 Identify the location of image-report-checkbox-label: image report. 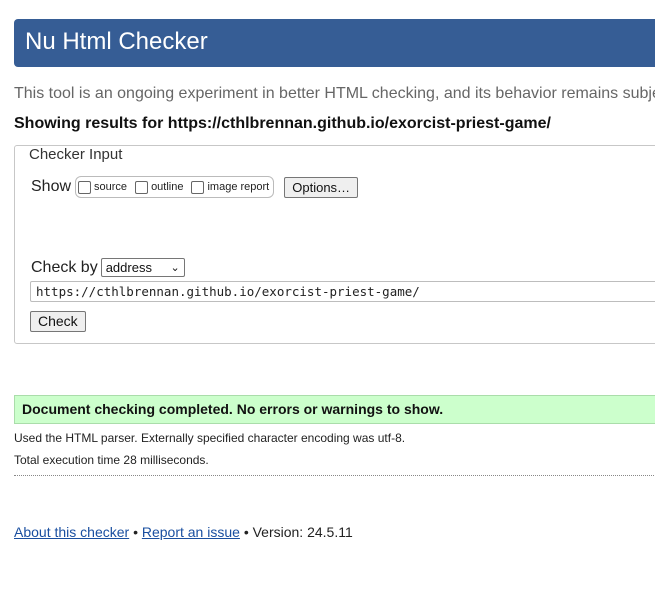
(238, 187).